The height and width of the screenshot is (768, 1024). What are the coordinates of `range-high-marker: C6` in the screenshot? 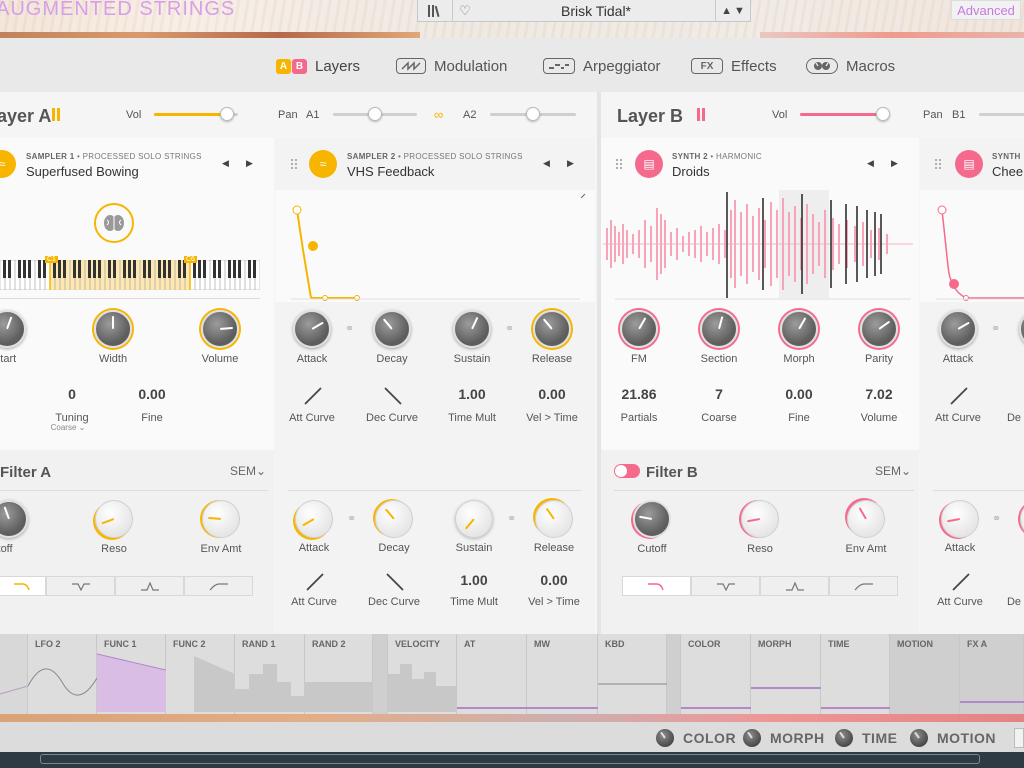 It's located at (190, 259).